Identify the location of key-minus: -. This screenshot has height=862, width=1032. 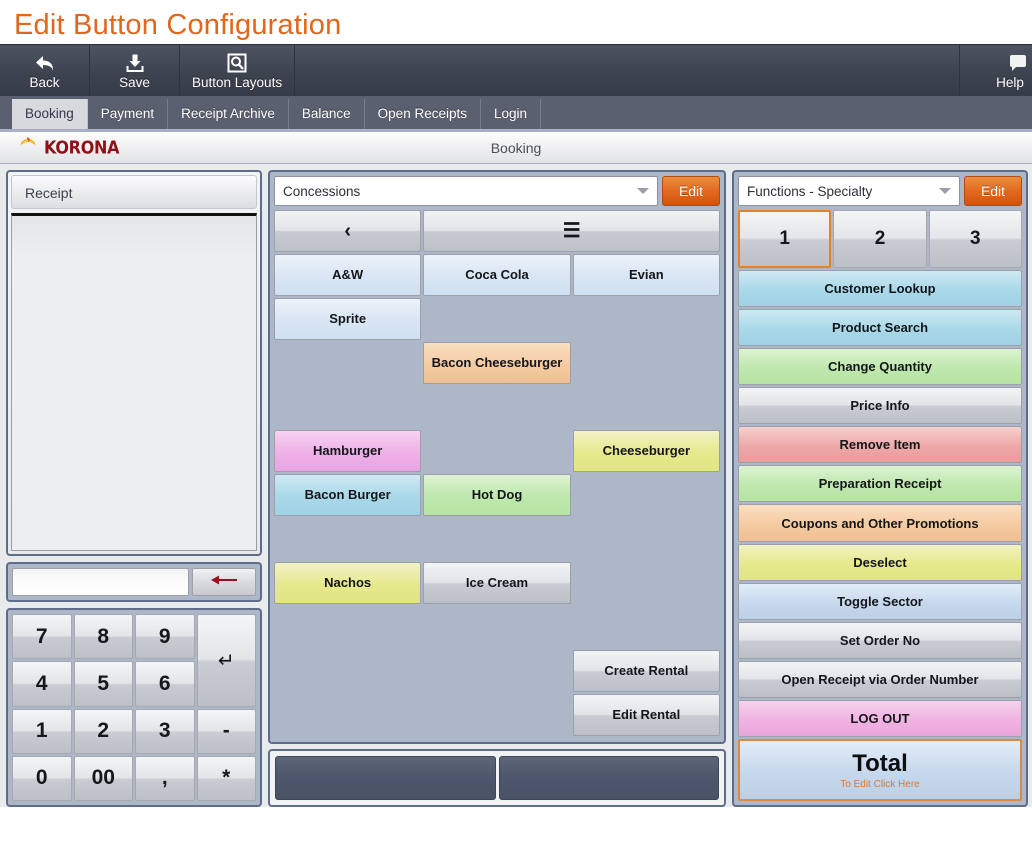
(226, 731).